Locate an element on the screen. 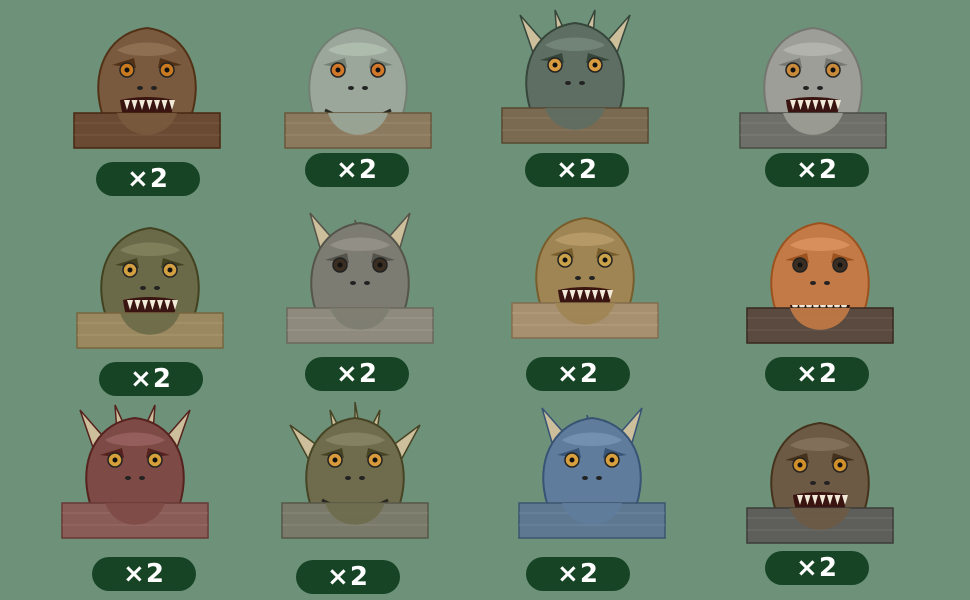 The image size is (970, 600). trex-orange-crown-icon is located at coordinates (820, 282).